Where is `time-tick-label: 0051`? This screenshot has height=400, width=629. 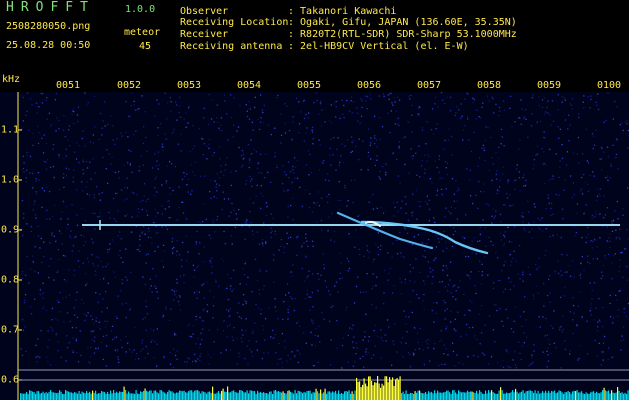
time-tick-label: 0051 is located at coordinates (68, 85).